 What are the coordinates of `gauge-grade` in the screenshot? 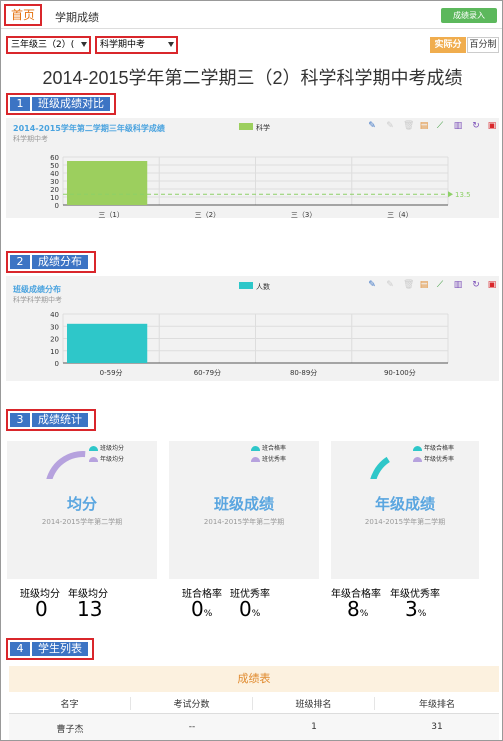 It's located at (380, 467).